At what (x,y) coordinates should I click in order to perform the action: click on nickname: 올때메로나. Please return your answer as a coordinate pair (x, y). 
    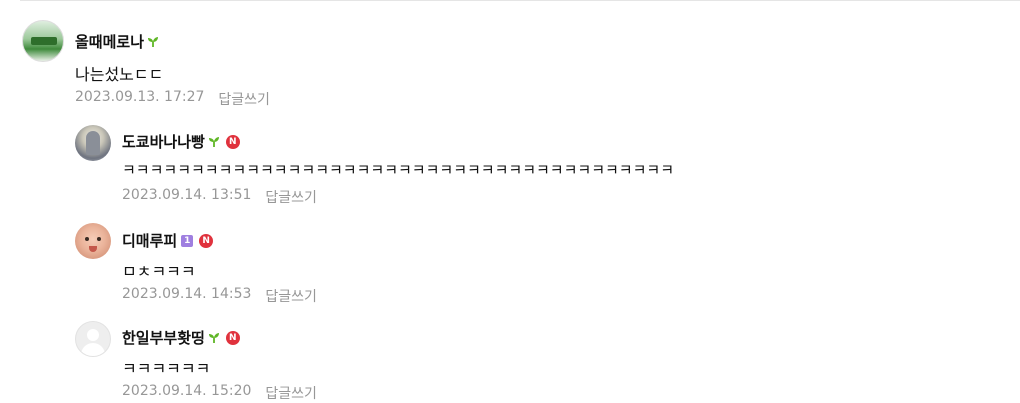
    Looking at the image, I should click on (109, 41).